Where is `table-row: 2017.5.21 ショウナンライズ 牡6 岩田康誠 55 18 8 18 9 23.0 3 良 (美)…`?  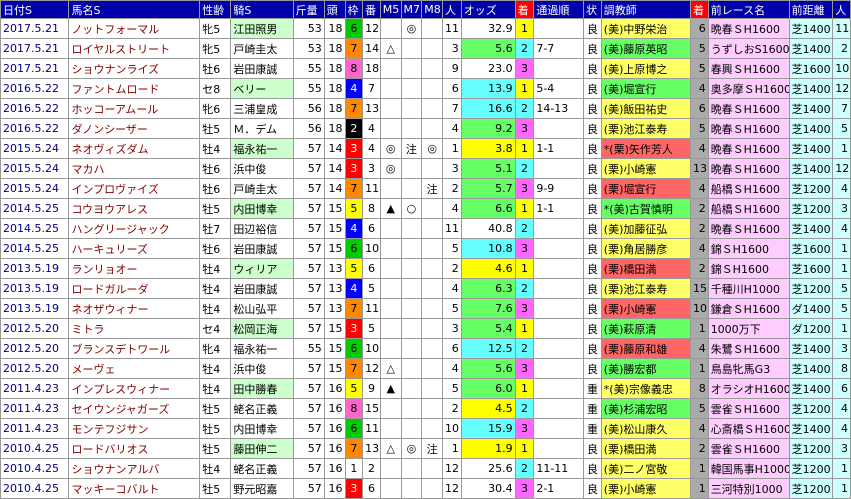
table-row: 2017.5.21 ショウナンライズ 牡6 岩田康誠 55 18 8 18 9 23.0 3 良 (美)… is located at coordinates (425, 68).